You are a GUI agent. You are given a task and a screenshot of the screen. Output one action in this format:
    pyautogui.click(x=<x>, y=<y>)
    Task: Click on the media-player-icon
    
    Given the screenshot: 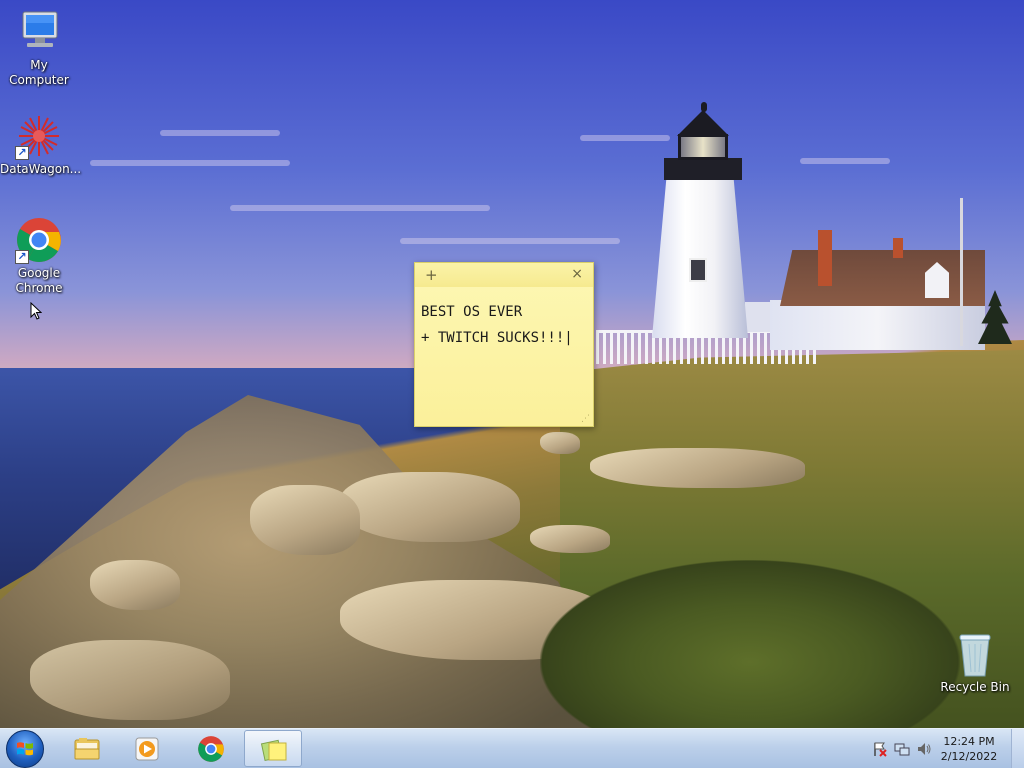 What is the action you would take?
    pyautogui.click(x=147, y=749)
    